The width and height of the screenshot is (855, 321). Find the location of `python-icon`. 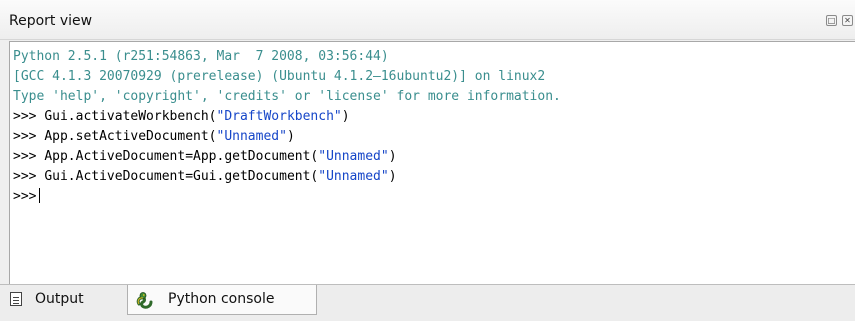

python-icon is located at coordinates (145, 300).